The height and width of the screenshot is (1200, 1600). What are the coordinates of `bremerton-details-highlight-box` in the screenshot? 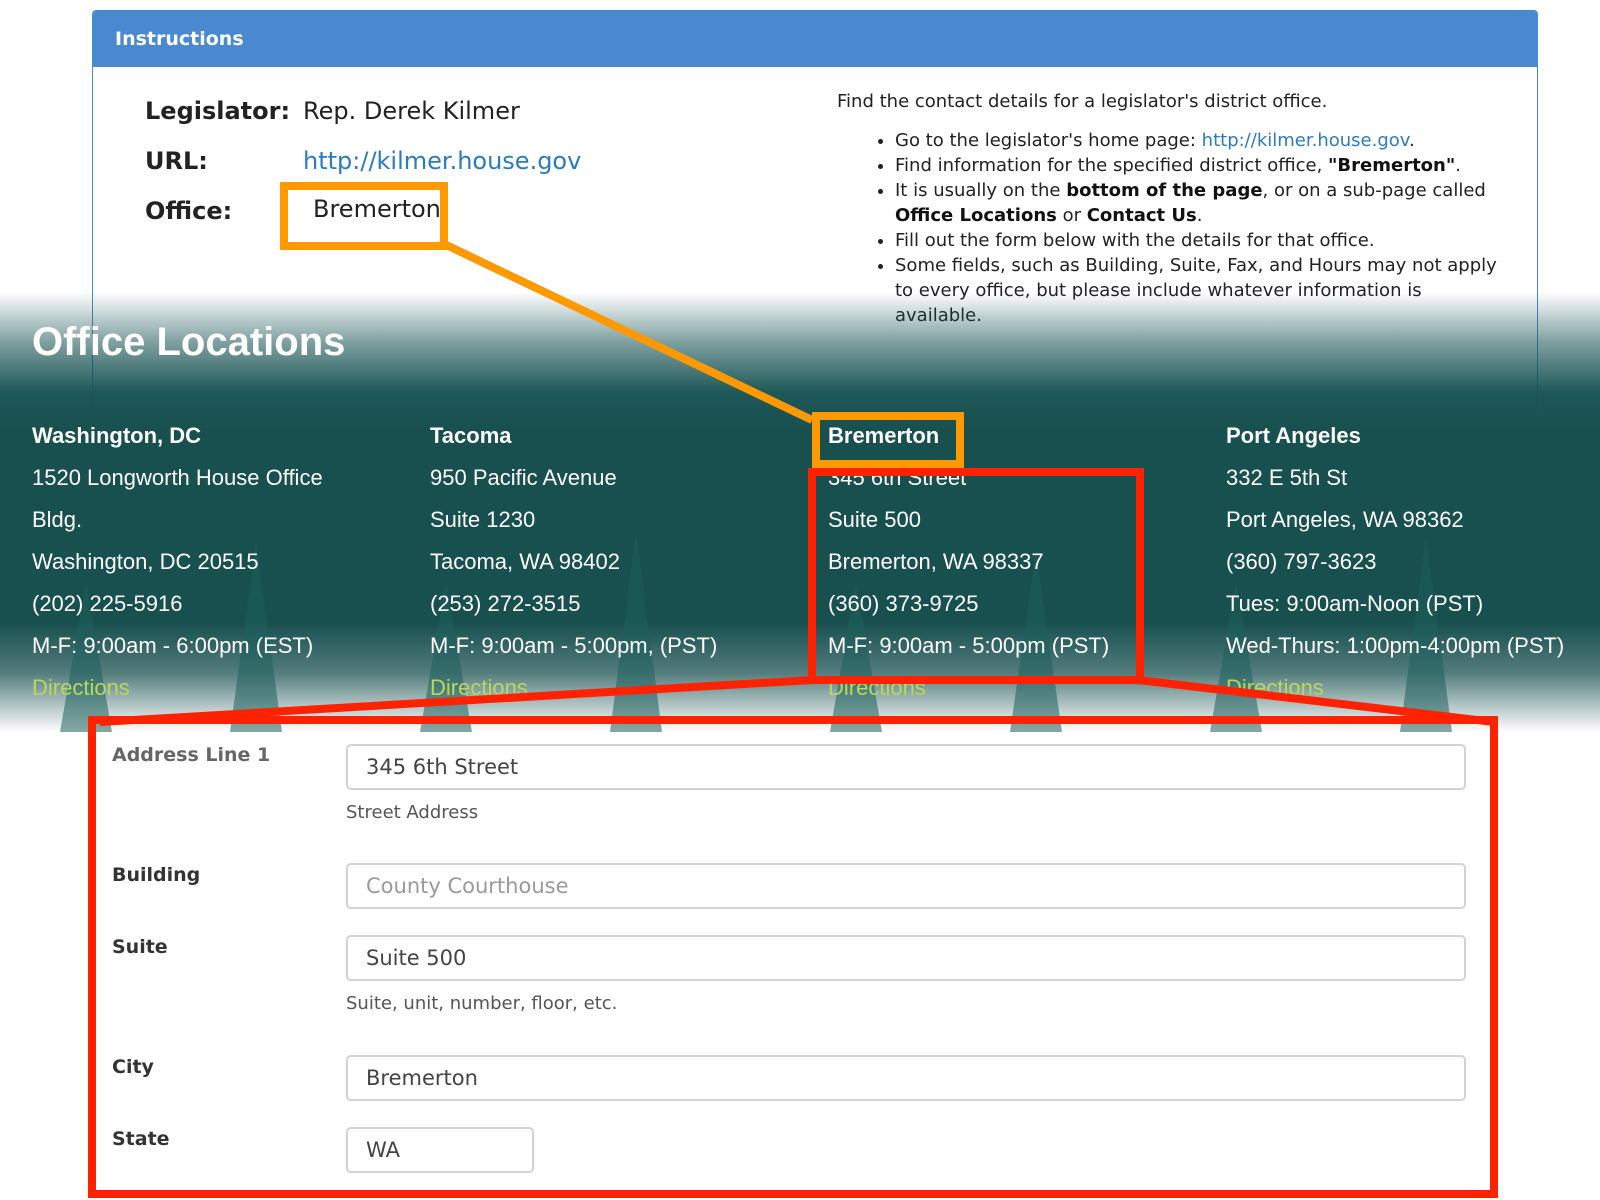 It's located at (976, 576).